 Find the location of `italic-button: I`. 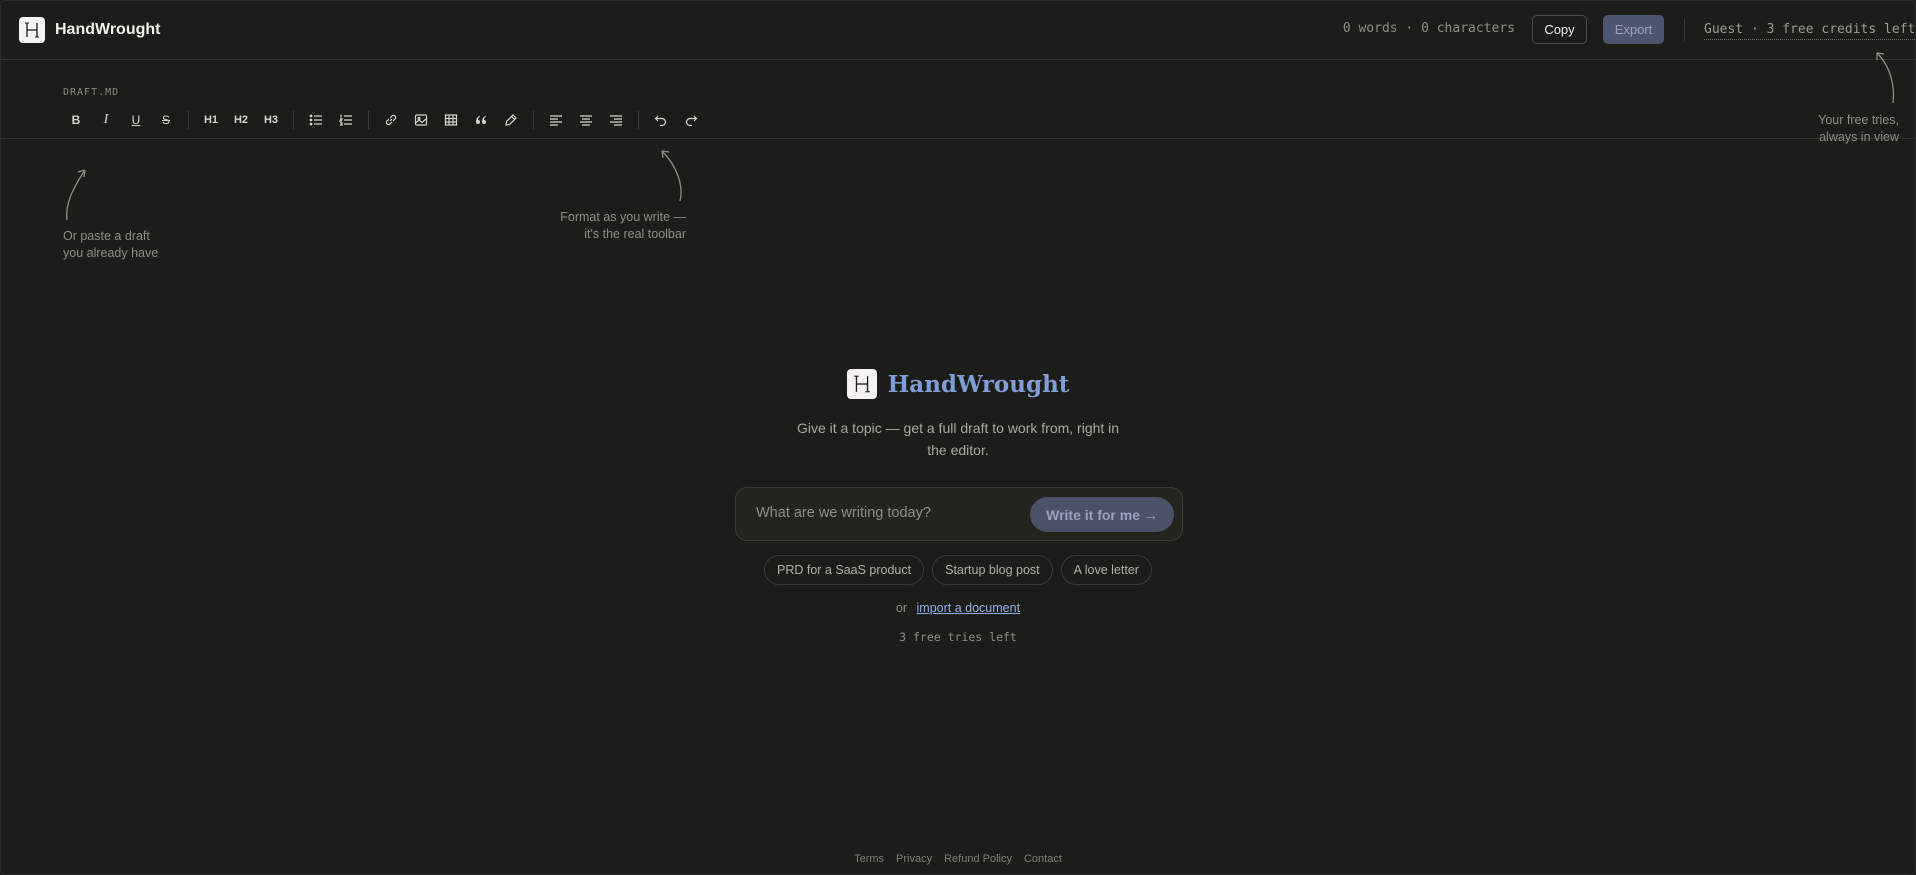

italic-button: I is located at coordinates (106, 120).